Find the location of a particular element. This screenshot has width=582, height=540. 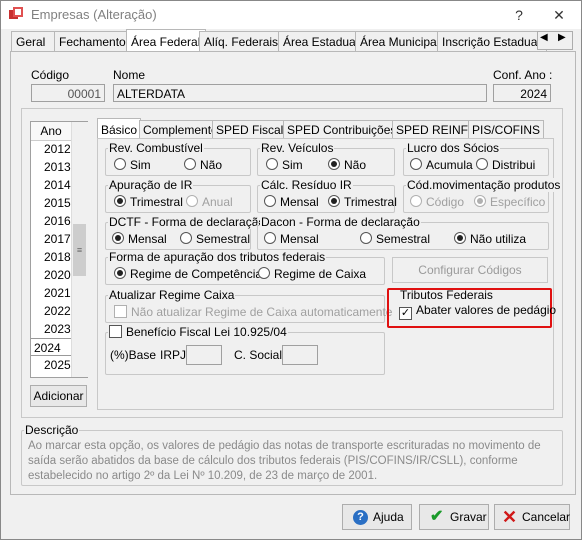

tab-label: Área Estadual is located at coordinates (321, 42).